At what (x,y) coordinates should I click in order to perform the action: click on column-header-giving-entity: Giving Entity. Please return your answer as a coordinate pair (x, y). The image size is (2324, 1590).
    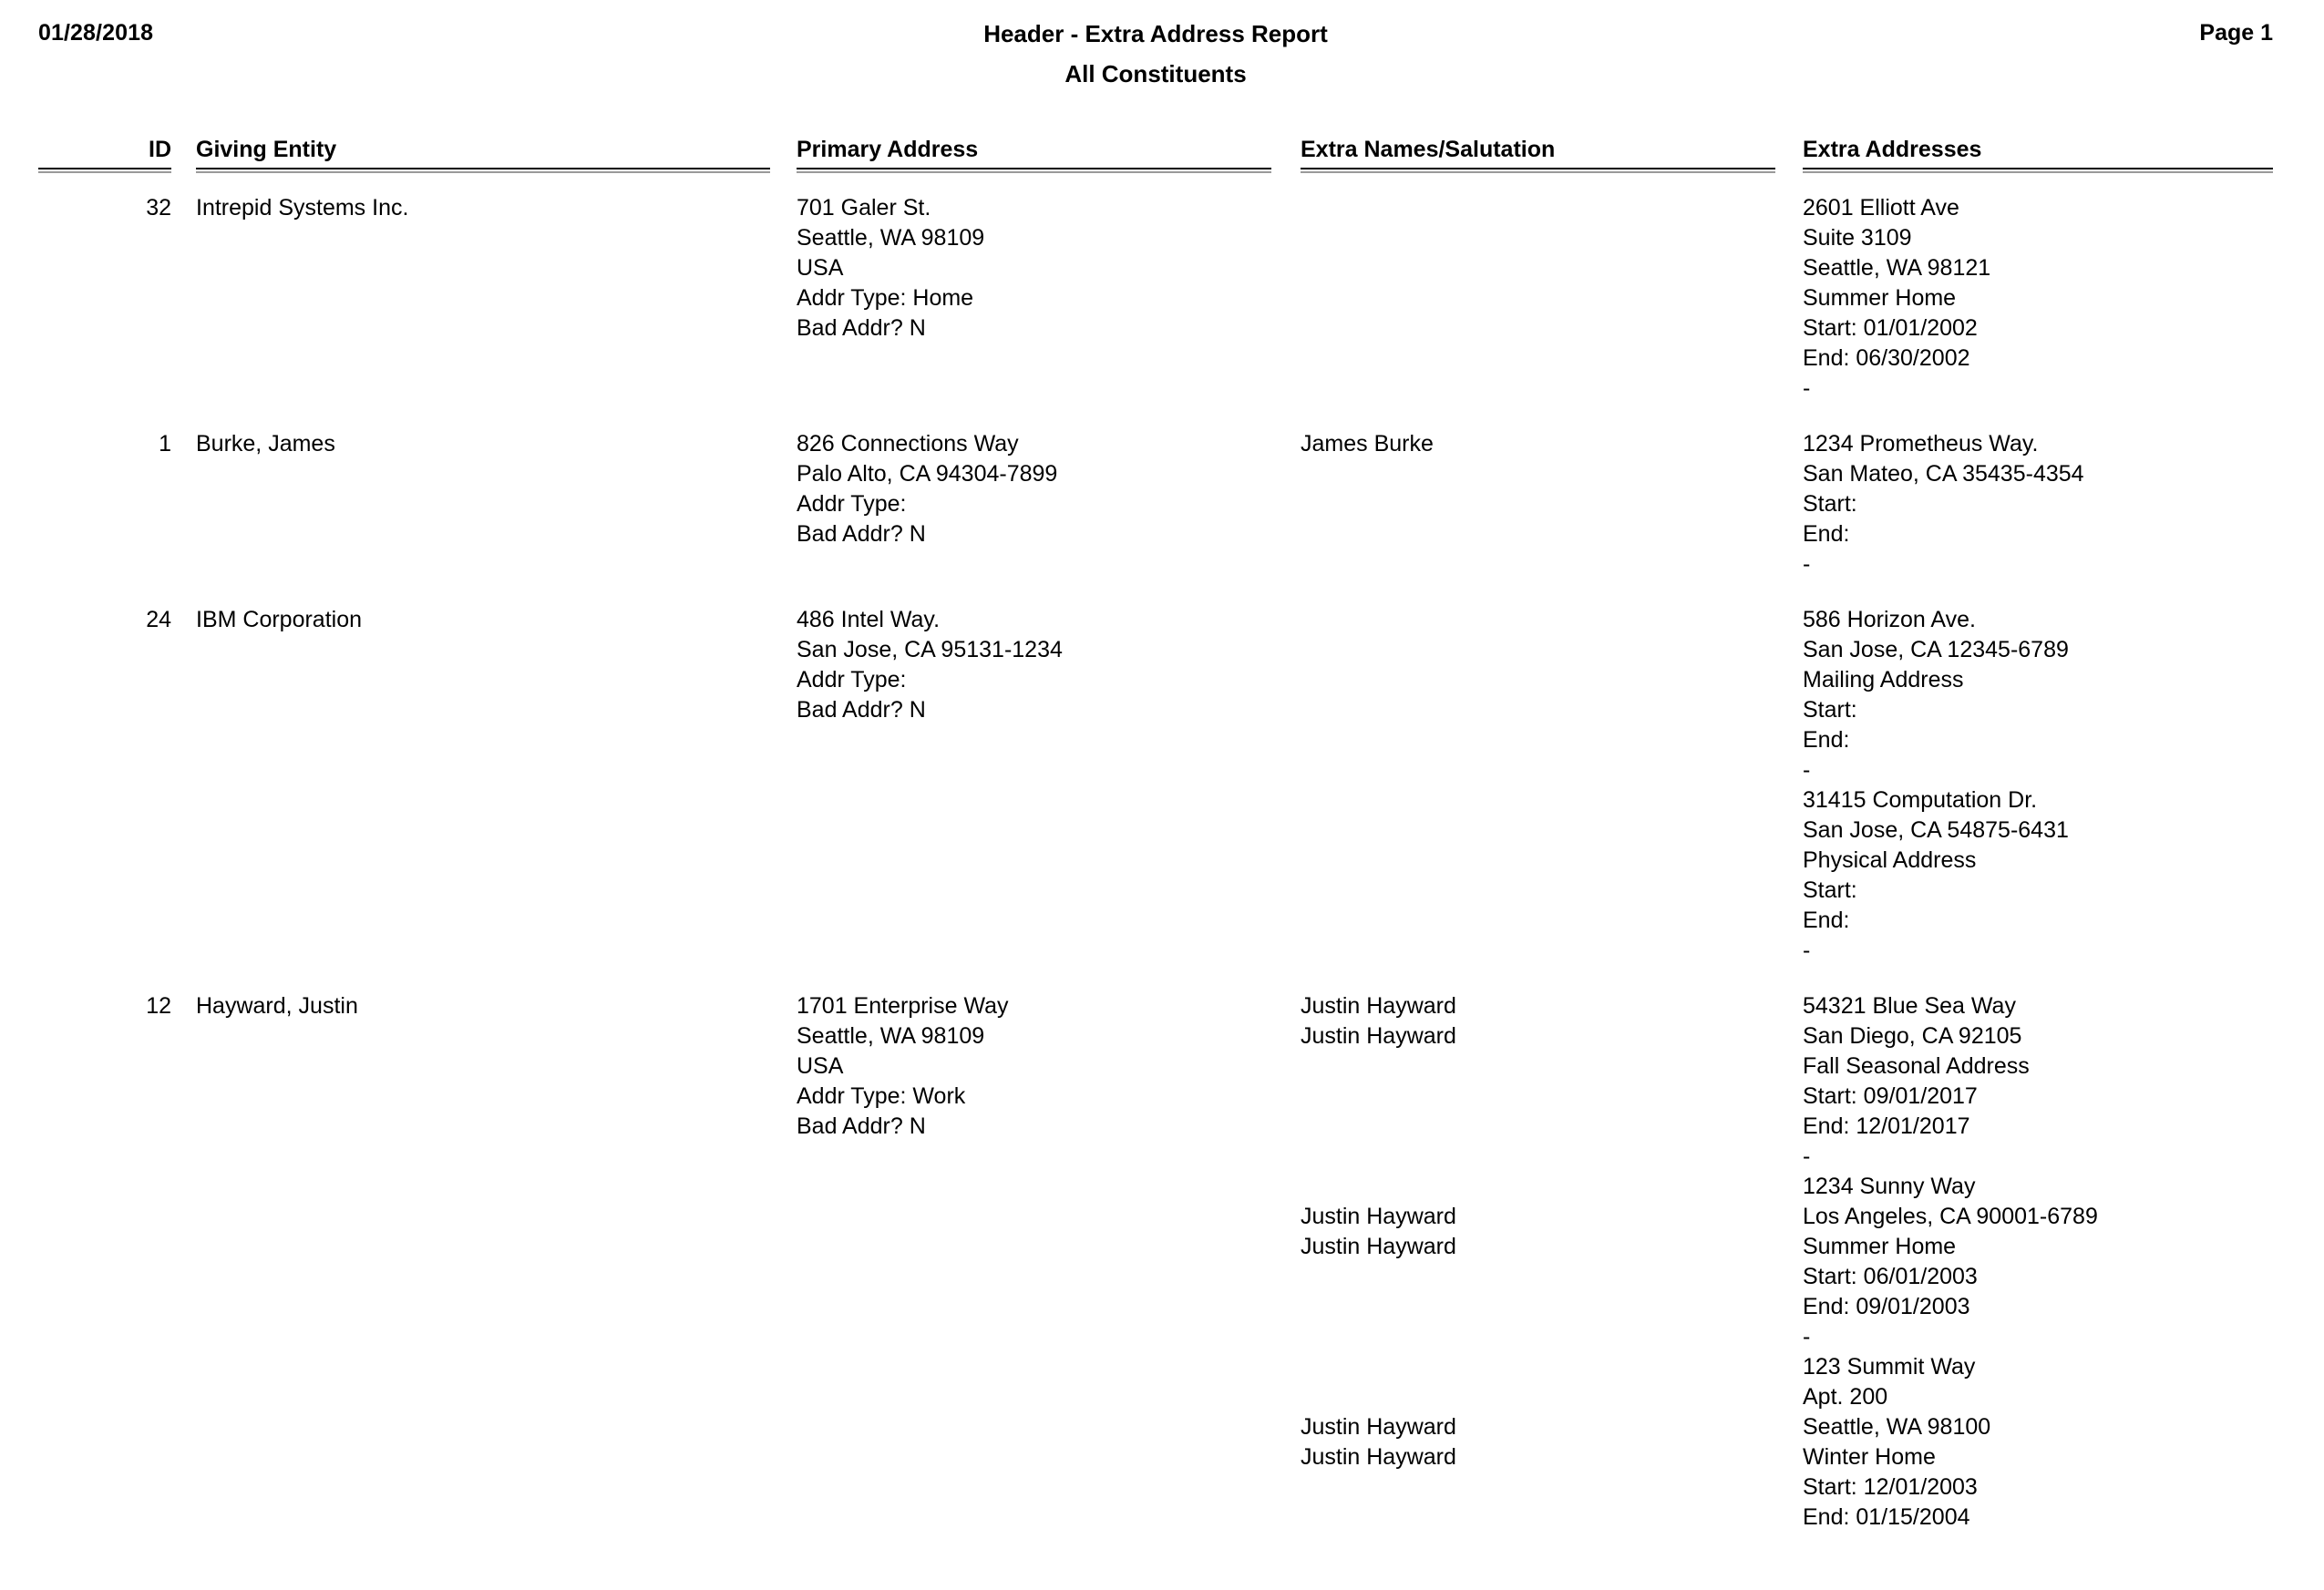
    Looking at the image, I should click on (266, 149).